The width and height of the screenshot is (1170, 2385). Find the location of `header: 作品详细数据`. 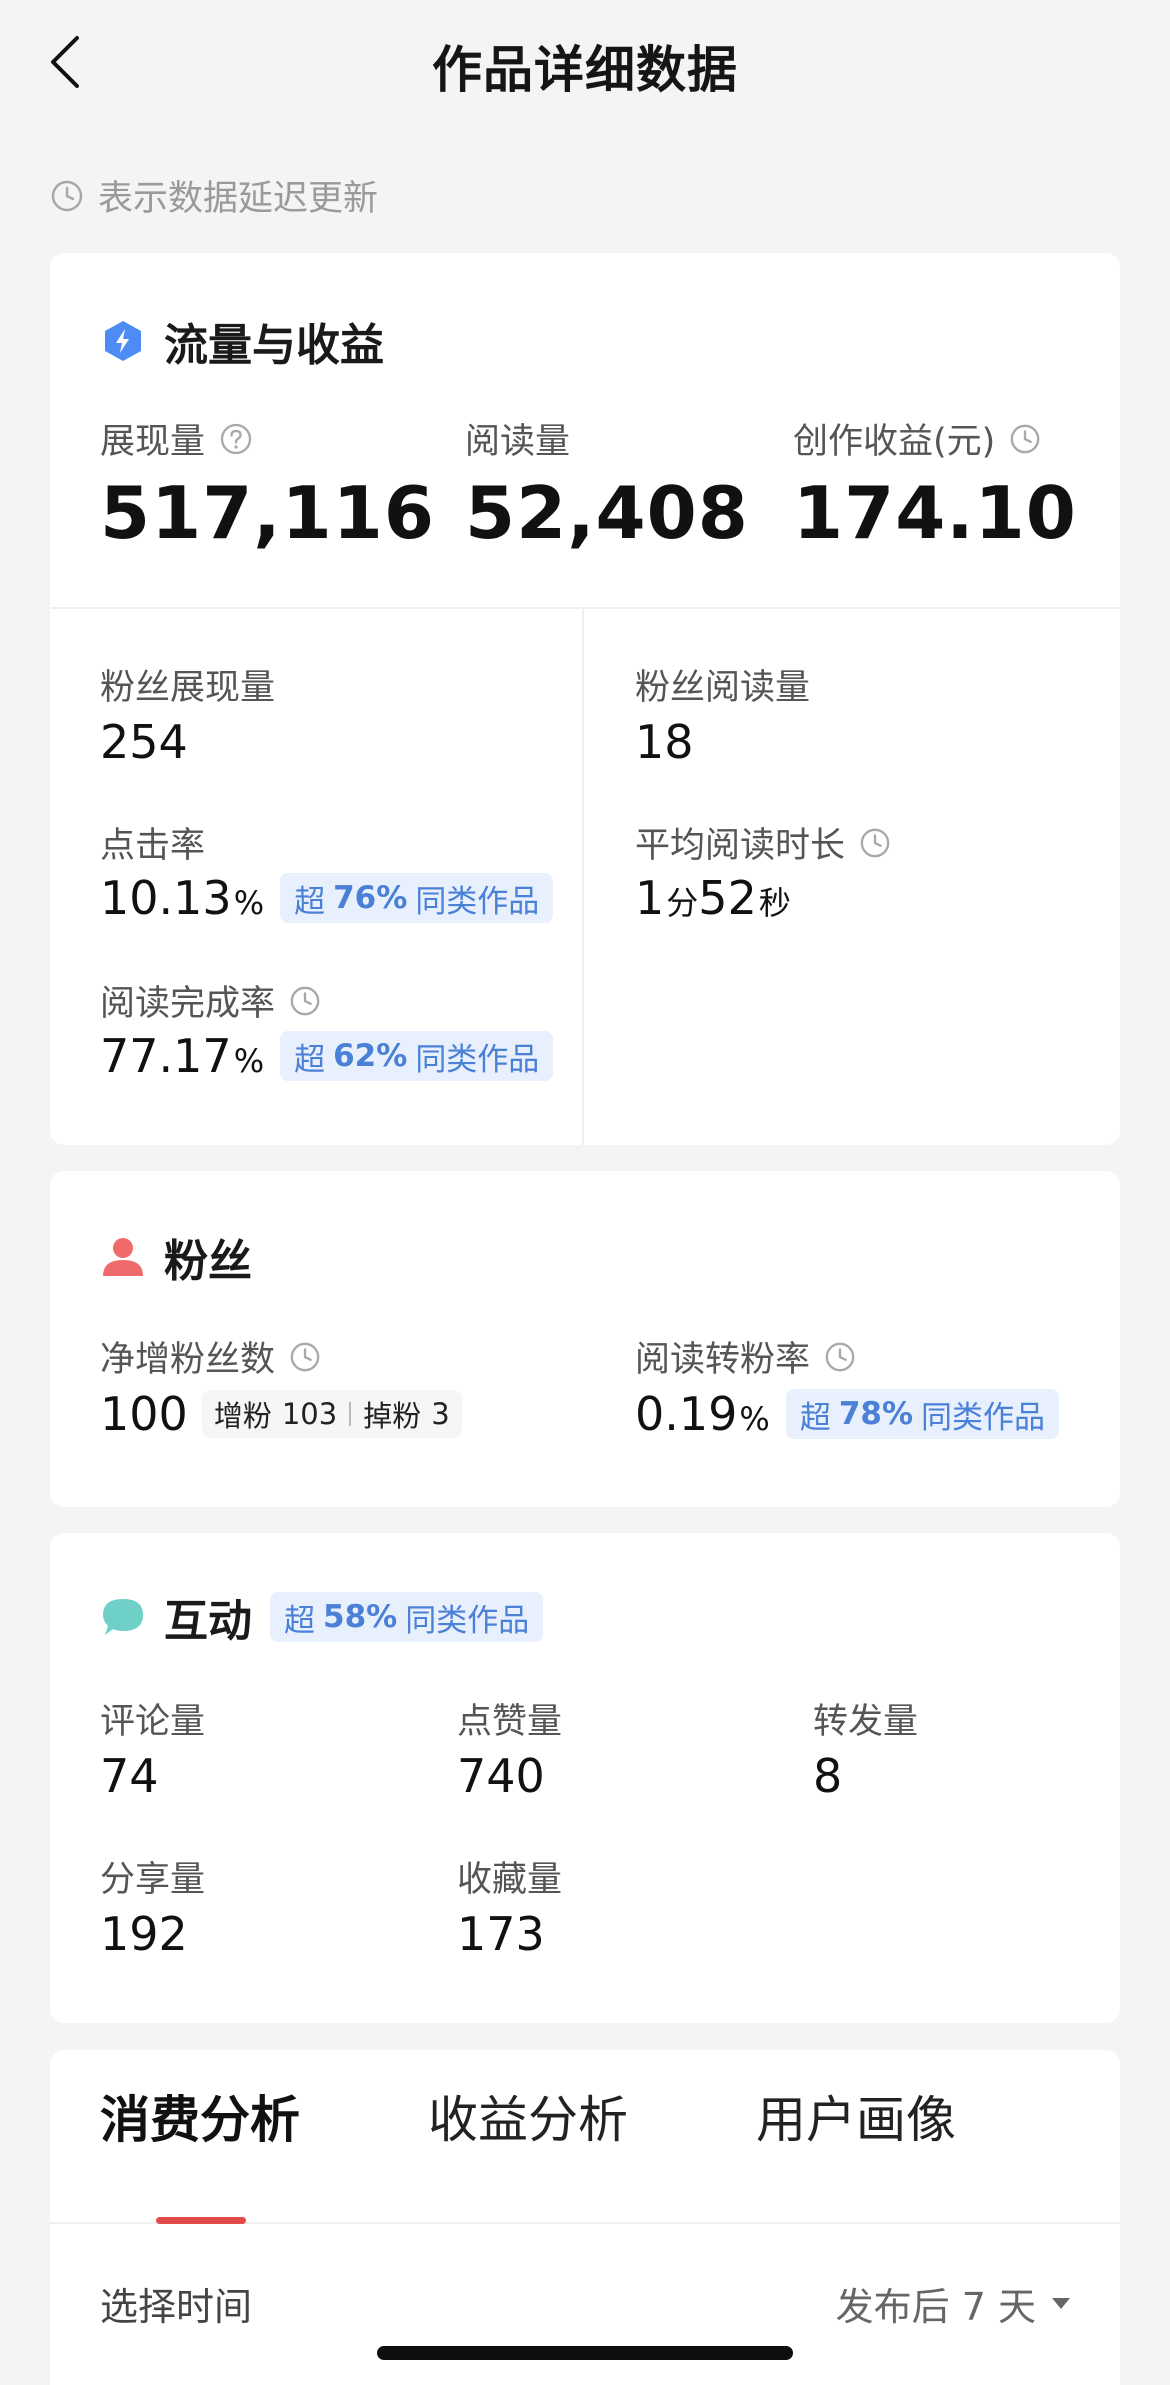

header: 作品详细数据 is located at coordinates (585, 64).